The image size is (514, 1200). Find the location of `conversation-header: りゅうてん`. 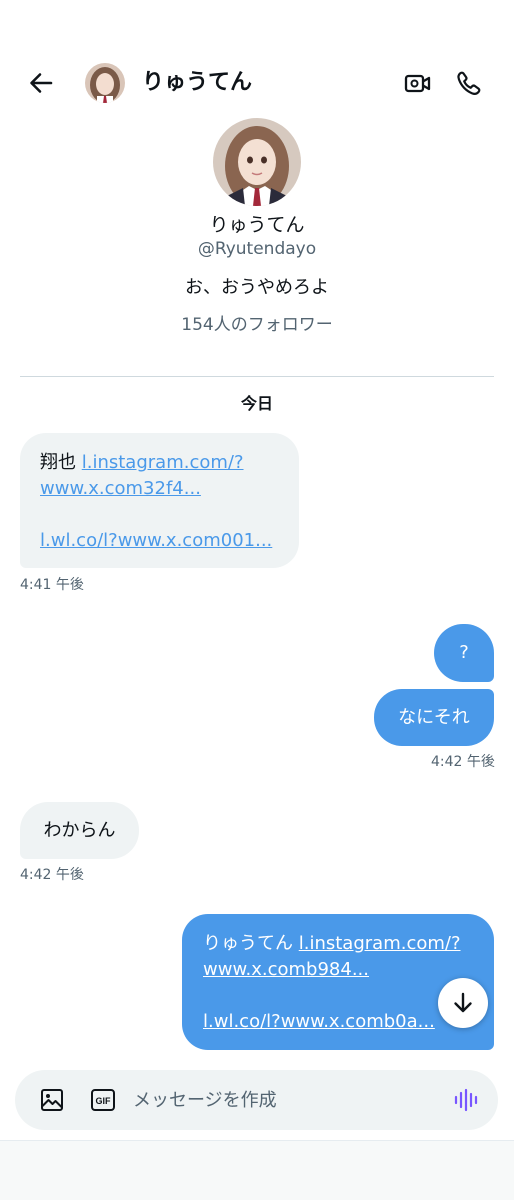

conversation-header: りゅうてん is located at coordinates (257, 83).